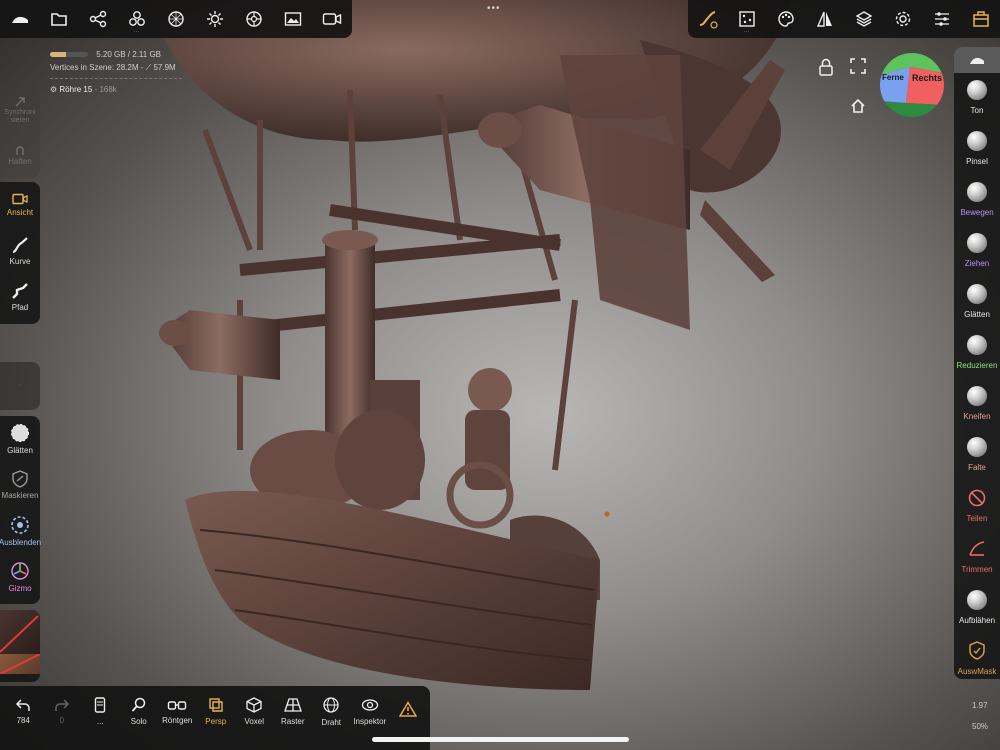 The width and height of the screenshot is (1000, 750). What do you see at coordinates (214, 19) in the screenshot?
I see `lighting-button` at bounding box center [214, 19].